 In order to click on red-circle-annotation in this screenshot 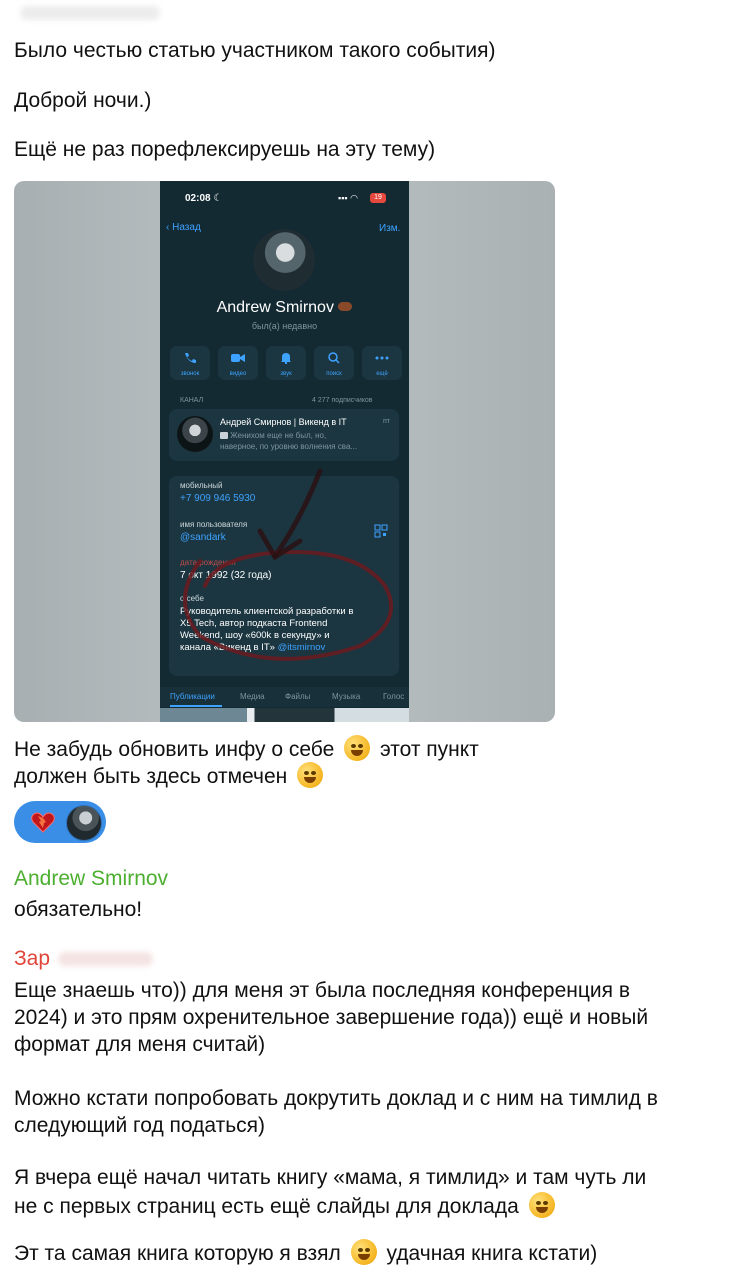, I will do `click(288, 564)`.